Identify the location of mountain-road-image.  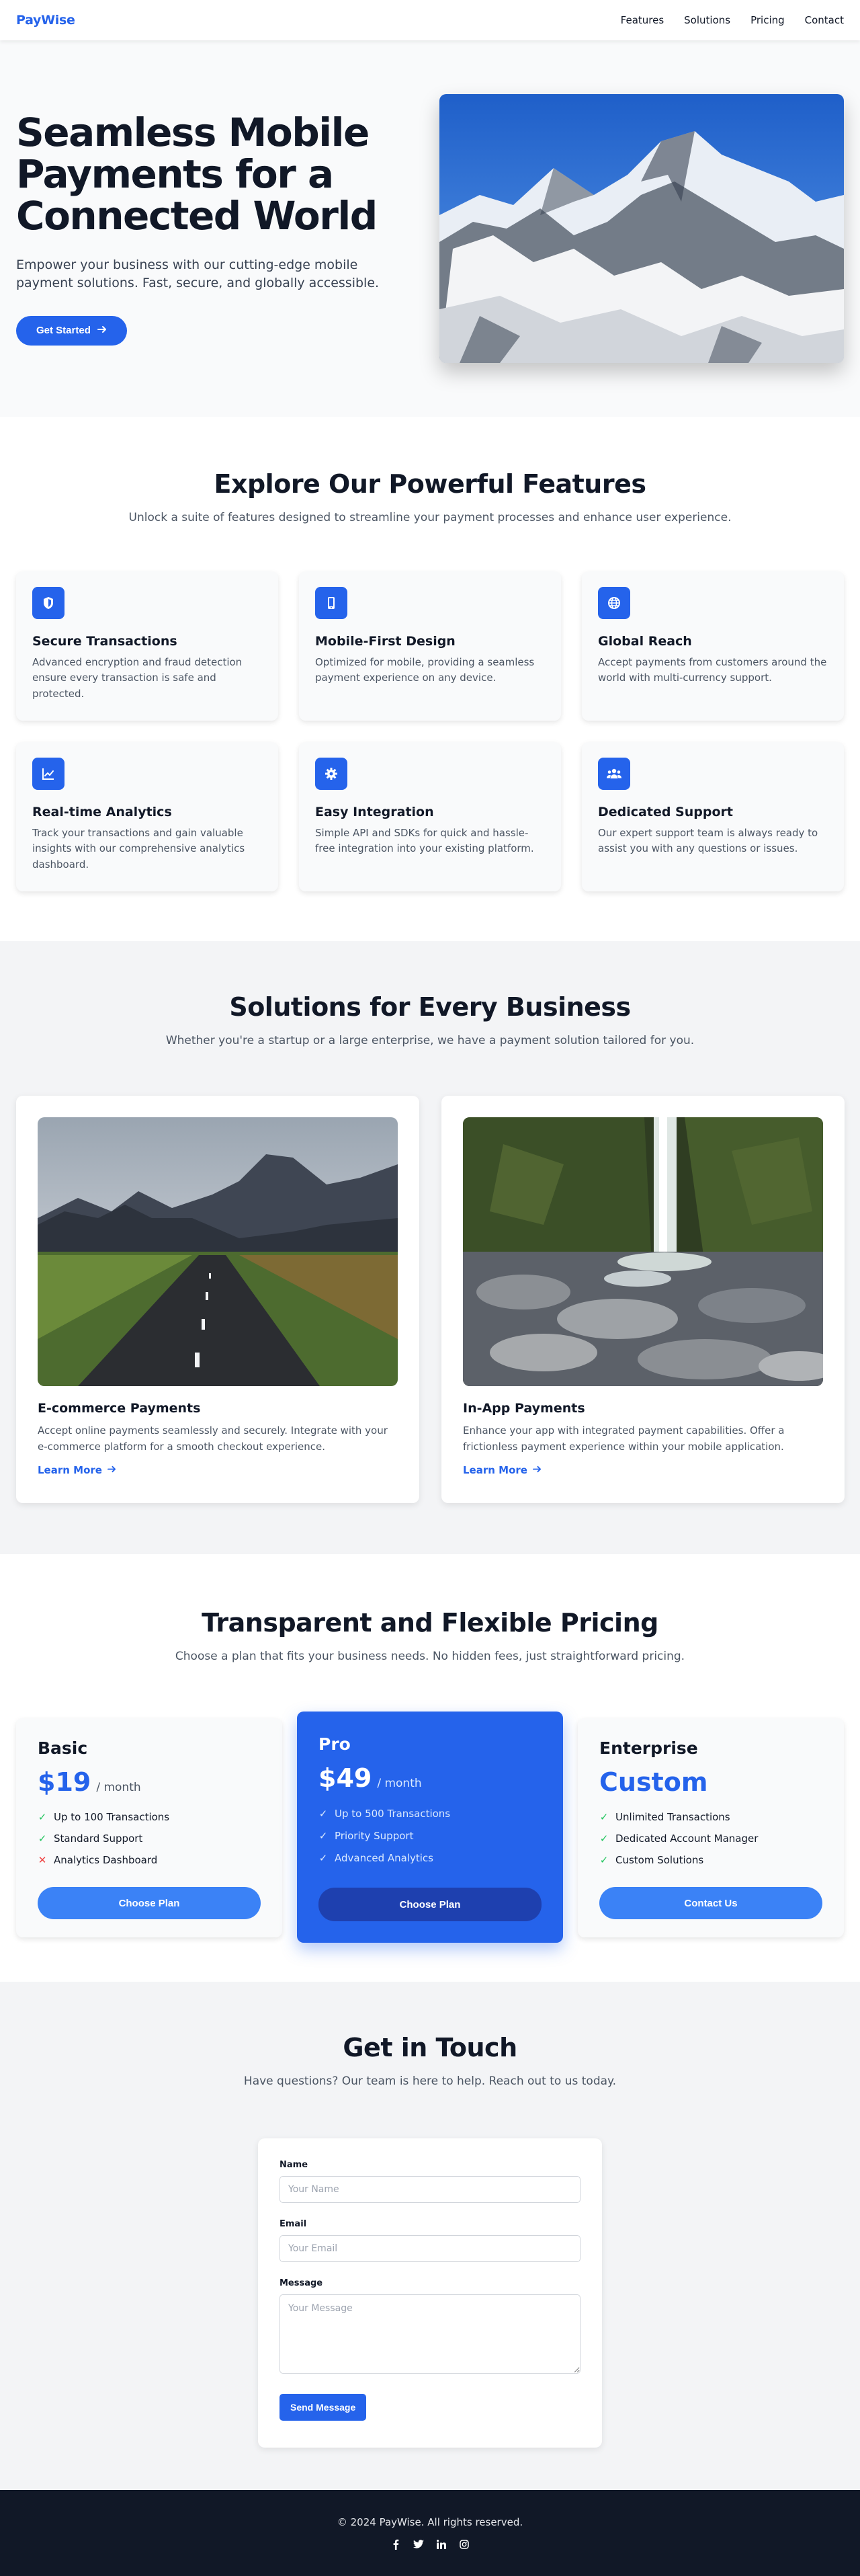
(218, 1251).